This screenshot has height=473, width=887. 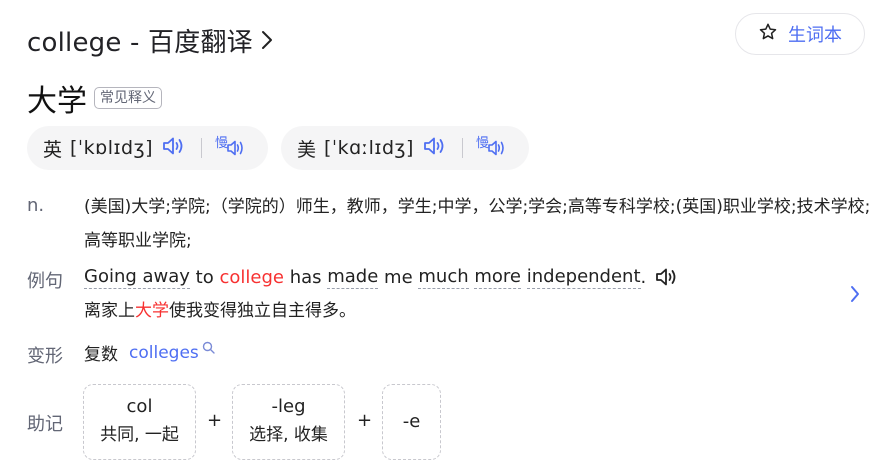 What do you see at coordinates (643, 277) in the screenshot?
I see `example-text: .` at bounding box center [643, 277].